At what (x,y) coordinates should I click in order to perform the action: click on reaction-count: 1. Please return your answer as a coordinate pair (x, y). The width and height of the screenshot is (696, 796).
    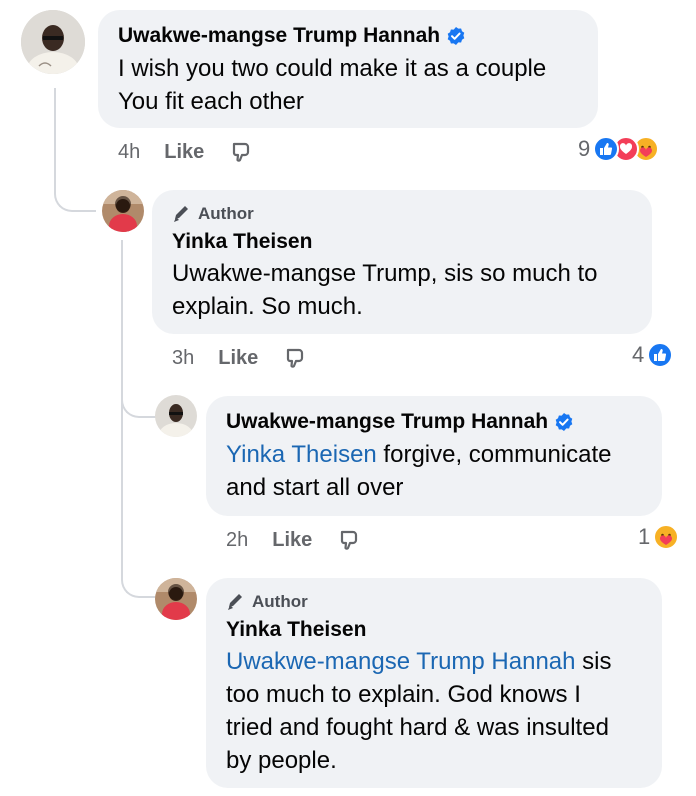
    Looking at the image, I should click on (644, 536).